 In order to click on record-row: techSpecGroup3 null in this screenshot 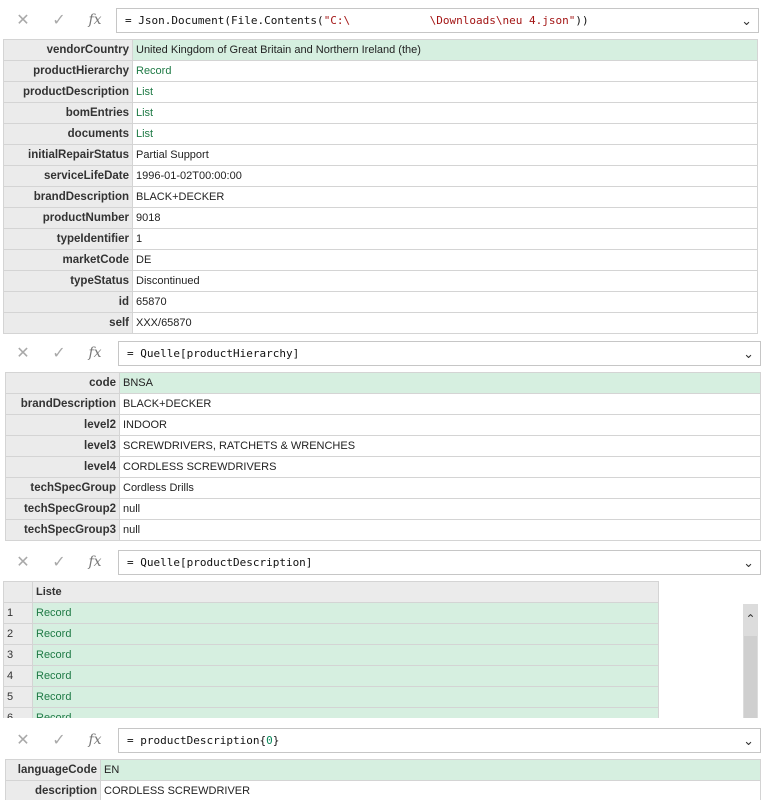, I will do `click(383, 530)`.